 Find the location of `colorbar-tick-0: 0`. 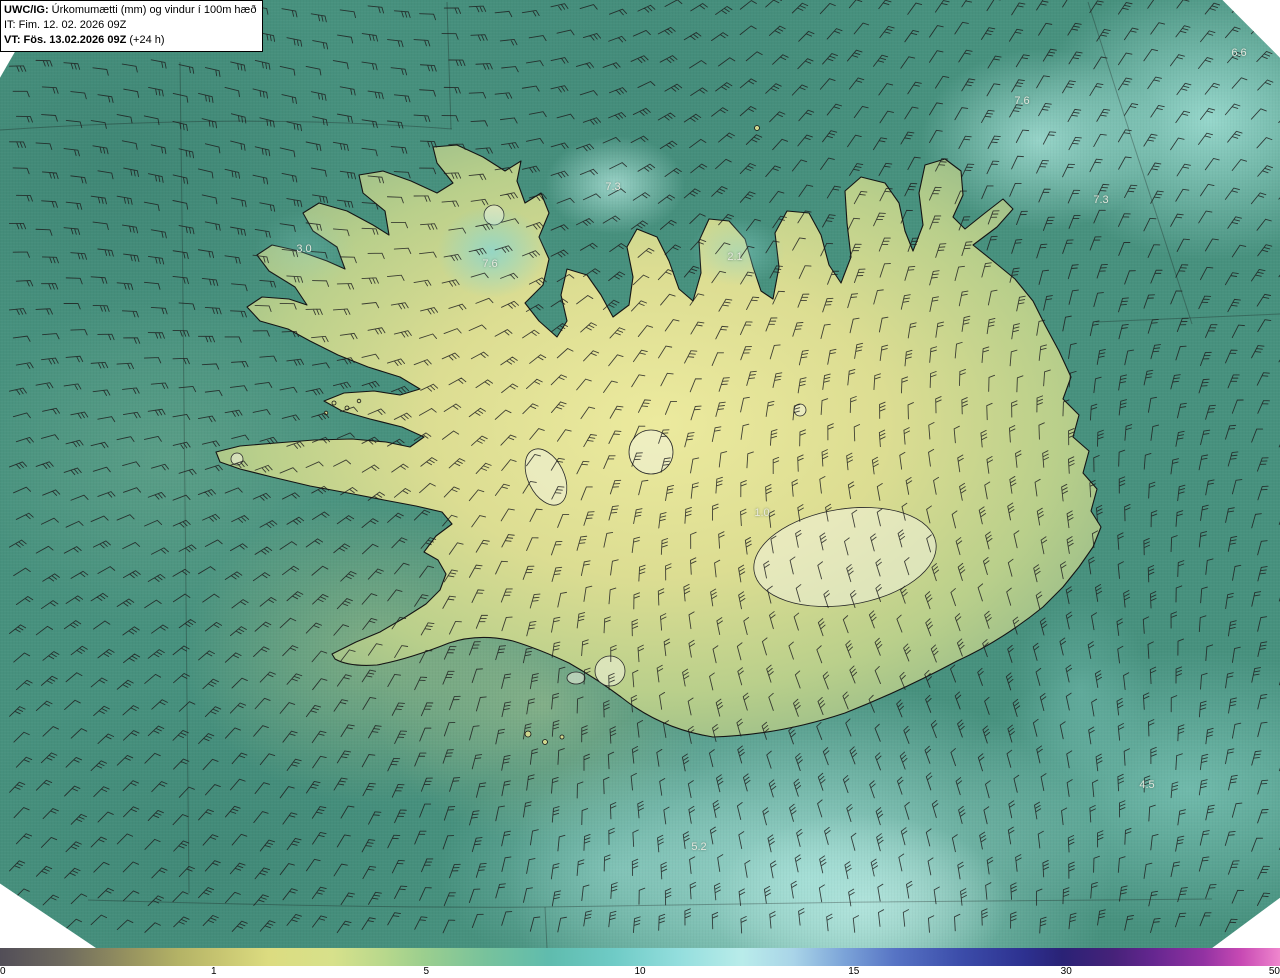

colorbar-tick-0: 0 is located at coordinates (3, 971).